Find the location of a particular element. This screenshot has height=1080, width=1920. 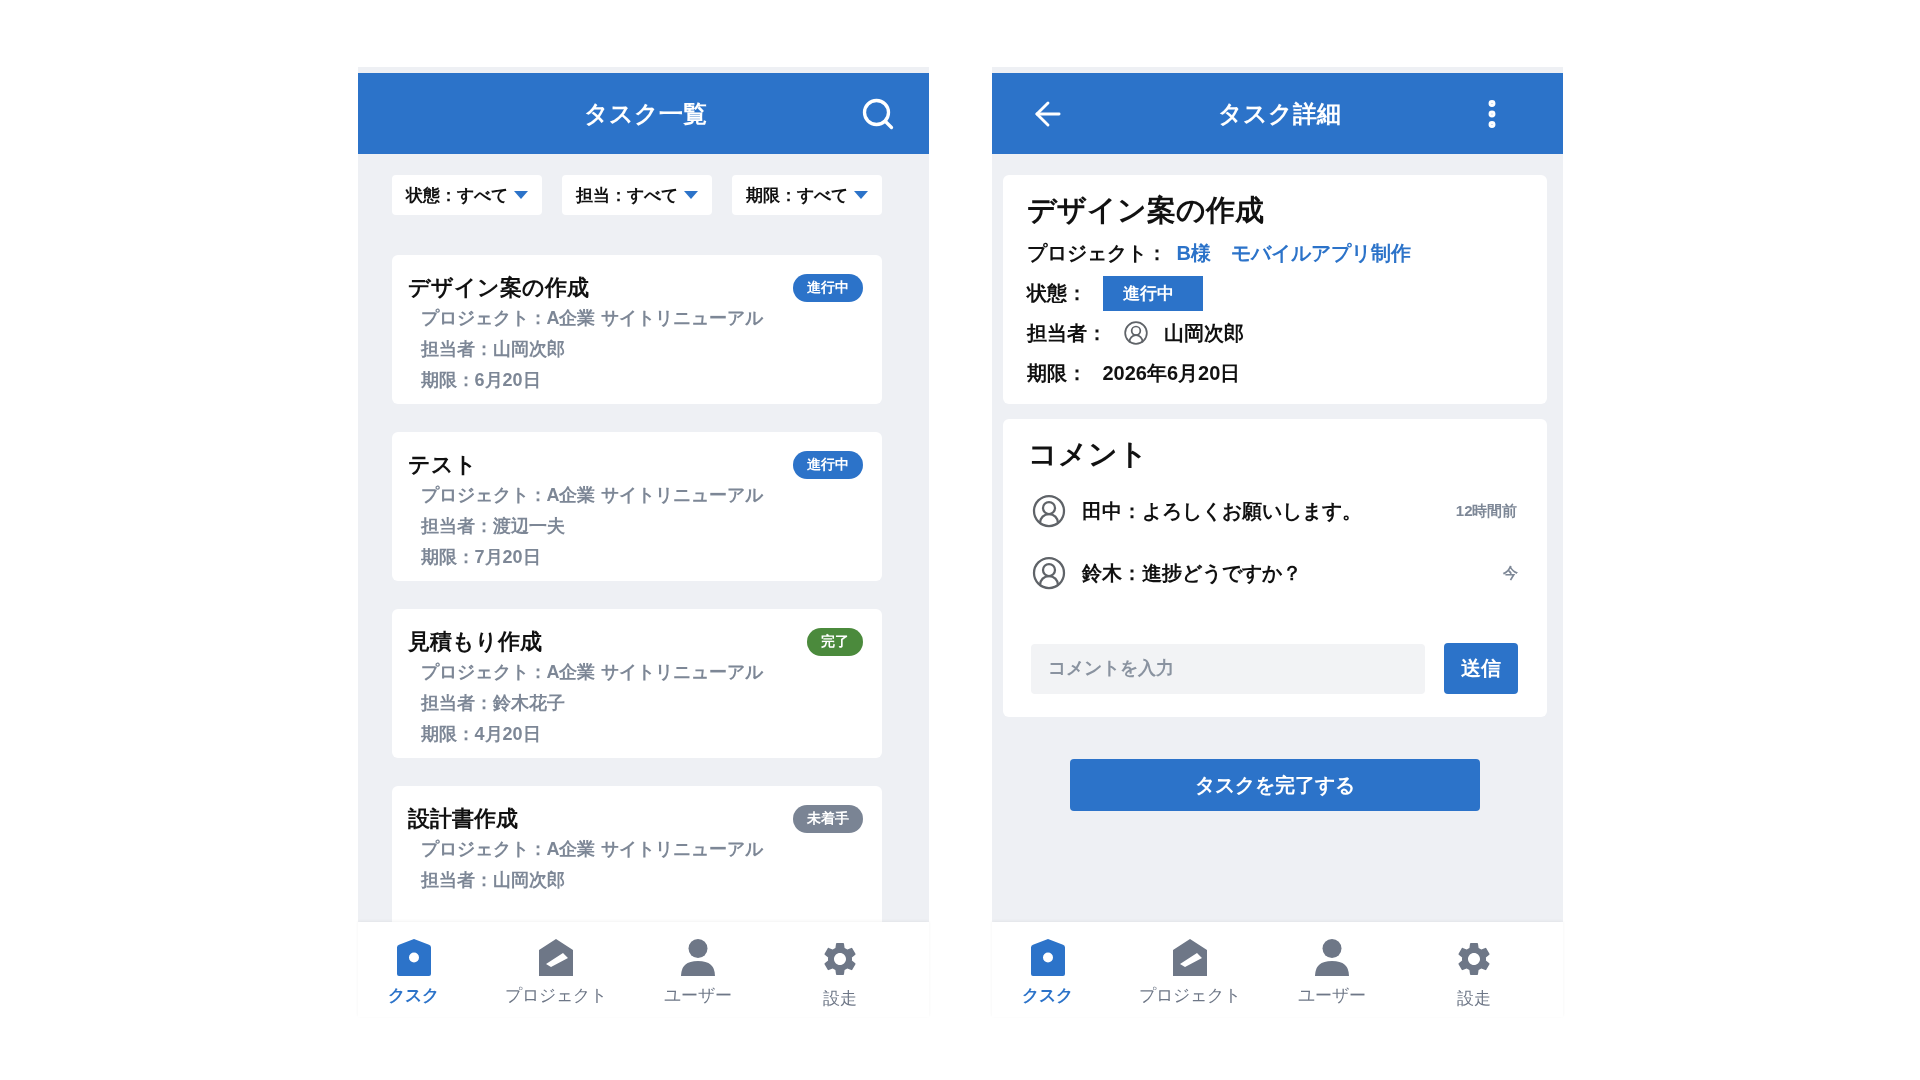

status-badge: 未着手 is located at coordinates (827, 819).